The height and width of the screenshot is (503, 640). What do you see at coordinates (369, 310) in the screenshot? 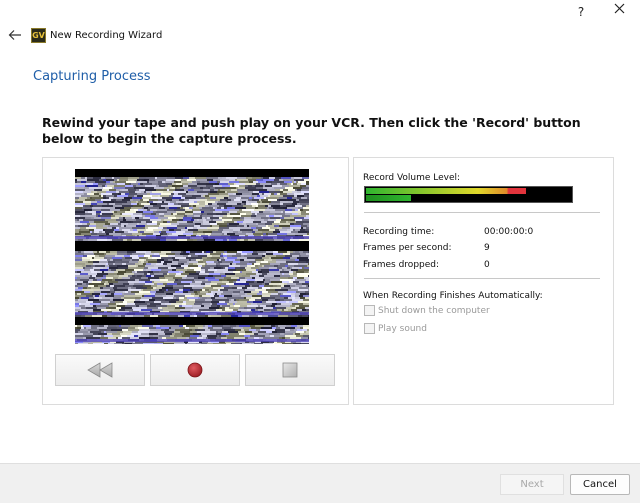
I see `shutdown-checkbox` at bounding box center [369, 310].